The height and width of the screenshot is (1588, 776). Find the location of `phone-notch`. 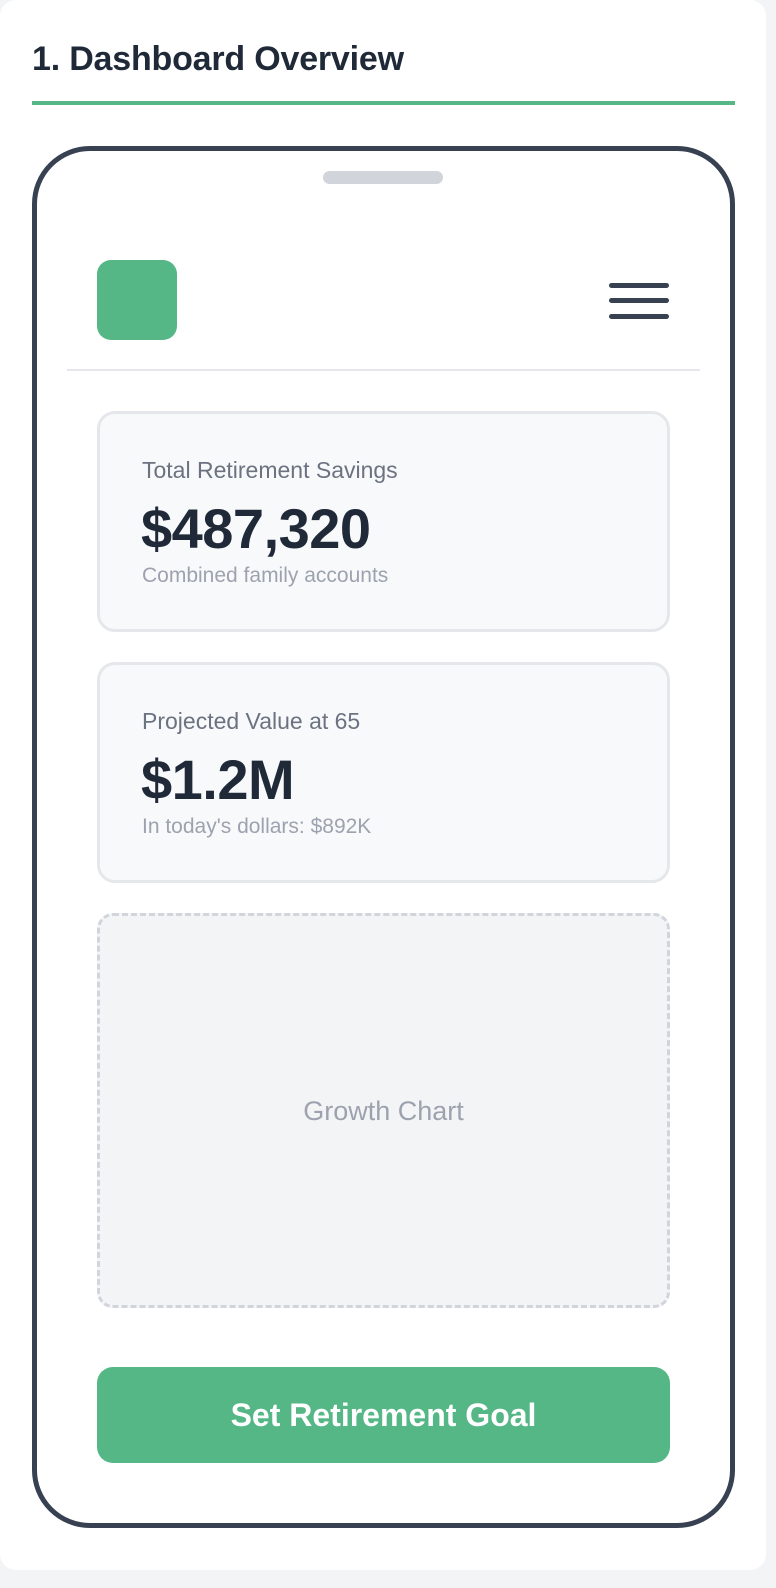

phone-notch is located at coordinates (383, 177).